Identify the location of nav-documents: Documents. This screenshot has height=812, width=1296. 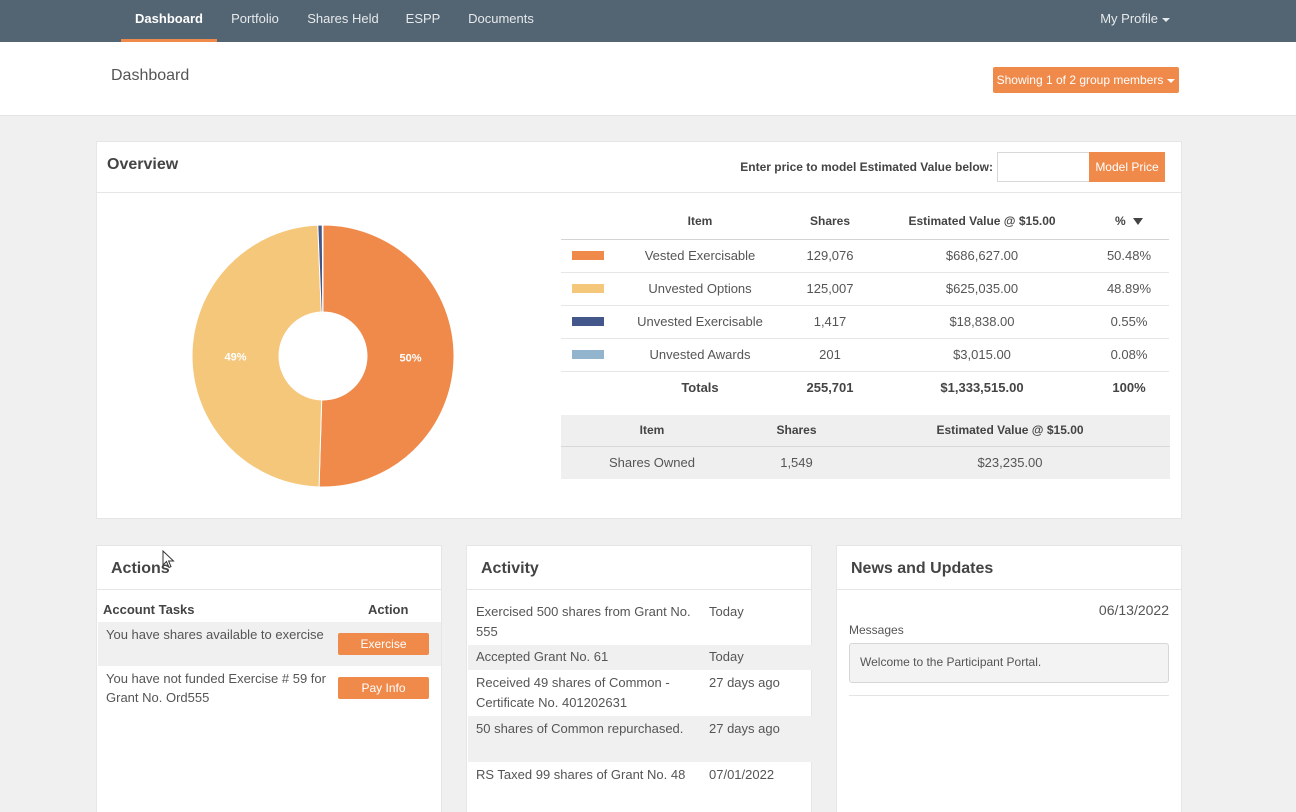
(501, 21).